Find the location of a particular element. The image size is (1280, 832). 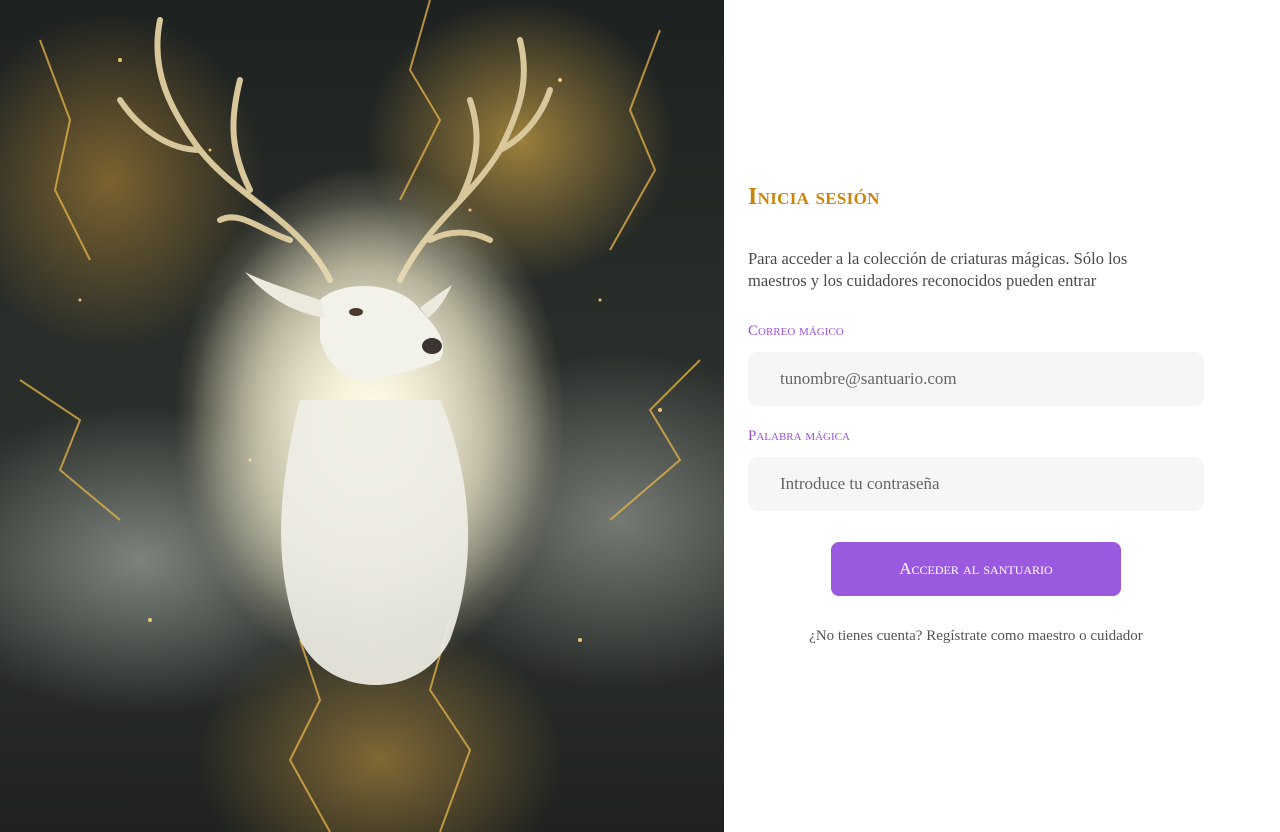

password-label: Palabra mágica is located at coordinates (799, 436).